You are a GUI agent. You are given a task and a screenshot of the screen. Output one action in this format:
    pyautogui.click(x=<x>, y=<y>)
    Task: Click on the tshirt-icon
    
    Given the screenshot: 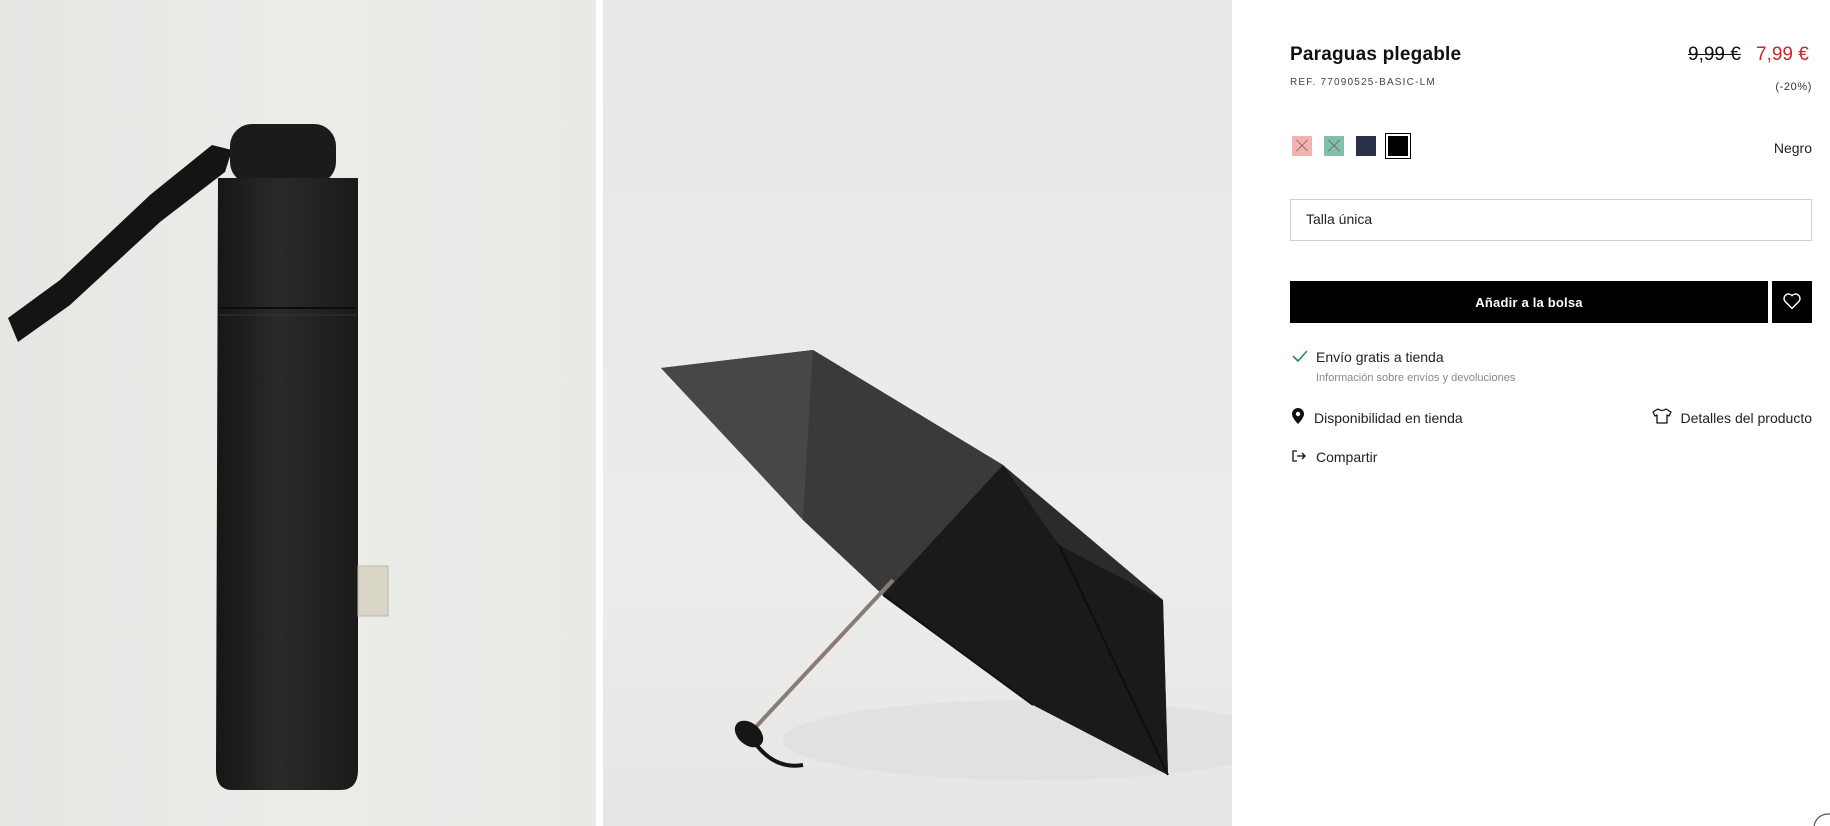 What is the action you would take?
    pyautogui.click(x=1662, y=417)
    